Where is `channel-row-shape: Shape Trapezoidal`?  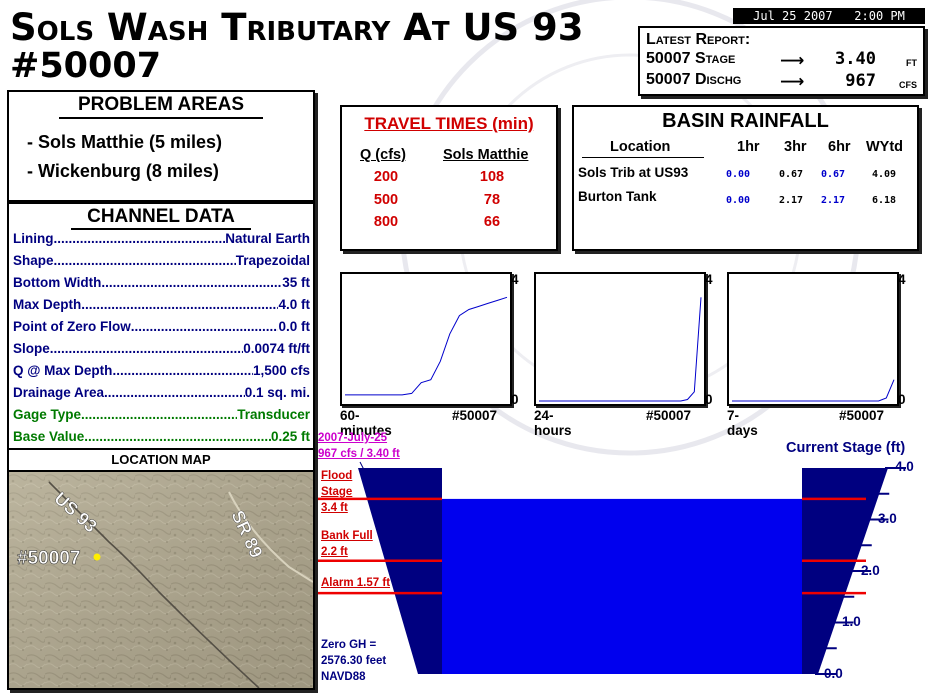
channel-row-shape: Shape Trapezoidal is located at coordinates (161, 260).